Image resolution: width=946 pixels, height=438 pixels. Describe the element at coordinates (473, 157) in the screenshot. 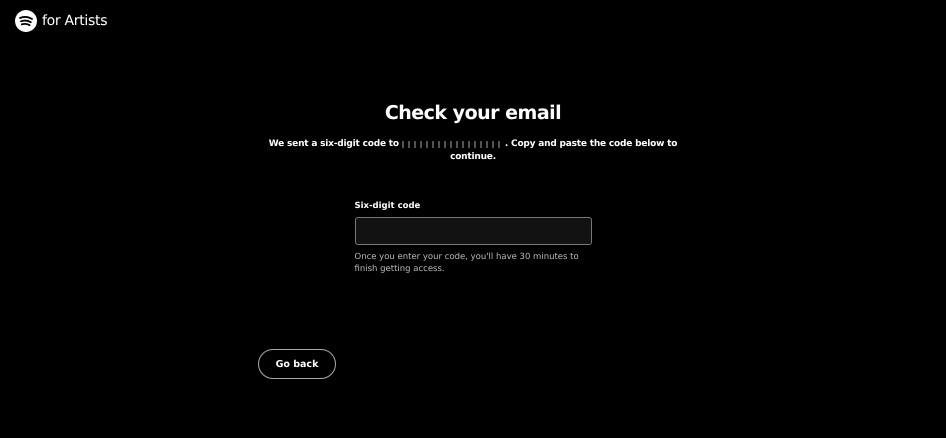

I see `message-text: continue.` at that location.